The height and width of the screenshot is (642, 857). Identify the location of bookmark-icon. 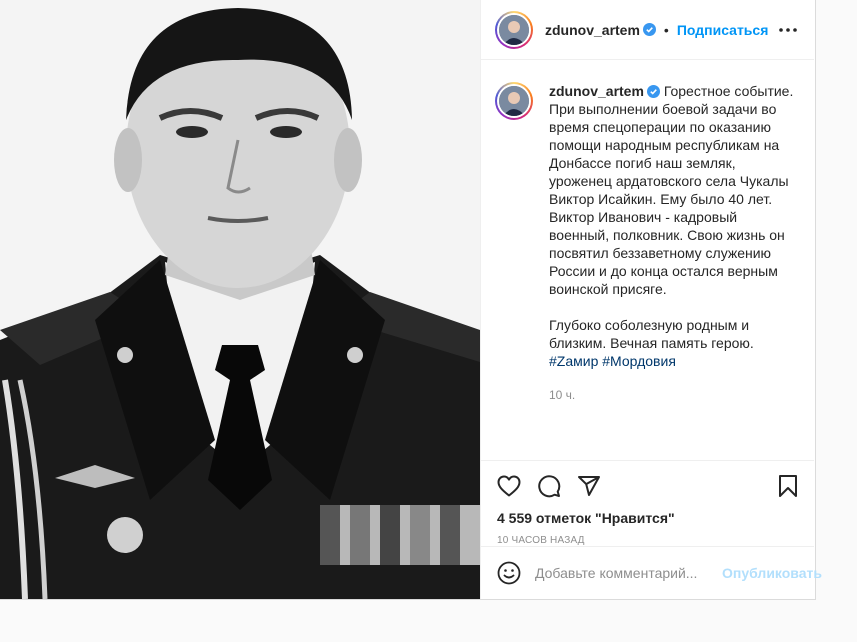
(788, 486).